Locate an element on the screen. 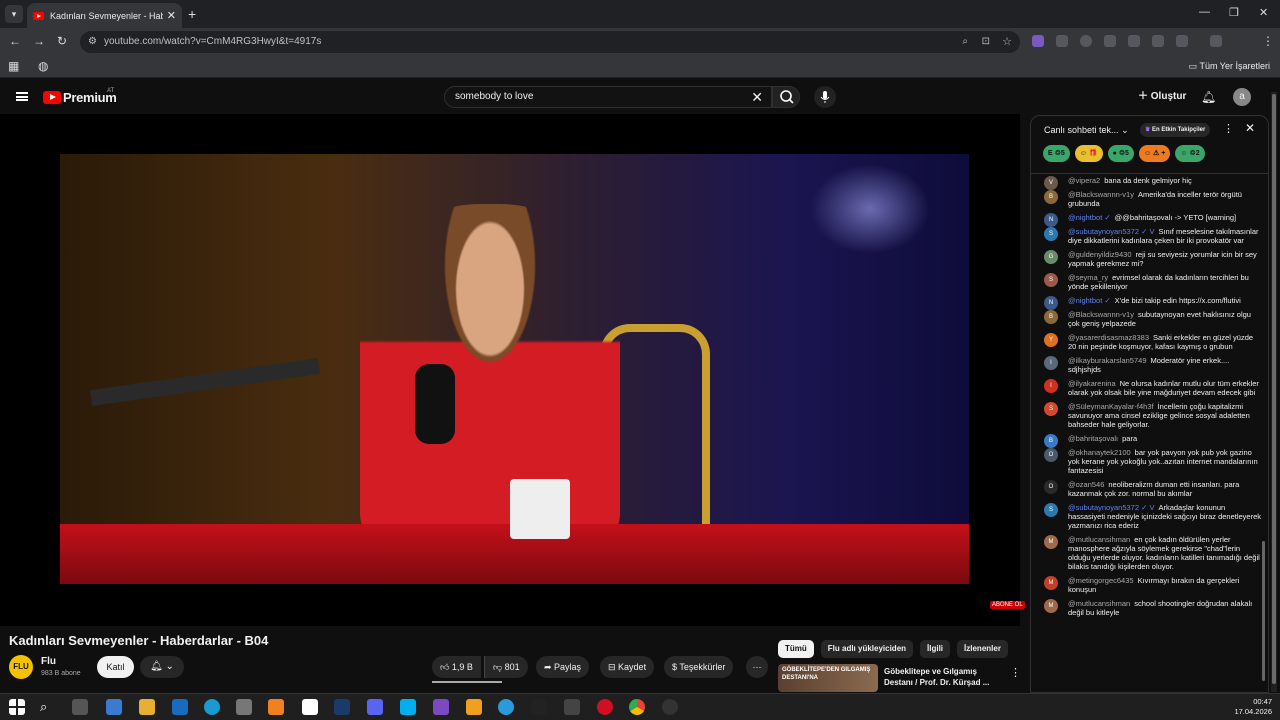  chat-author-name: @okhanaytek2100 is located at coordinates (1099, 452).